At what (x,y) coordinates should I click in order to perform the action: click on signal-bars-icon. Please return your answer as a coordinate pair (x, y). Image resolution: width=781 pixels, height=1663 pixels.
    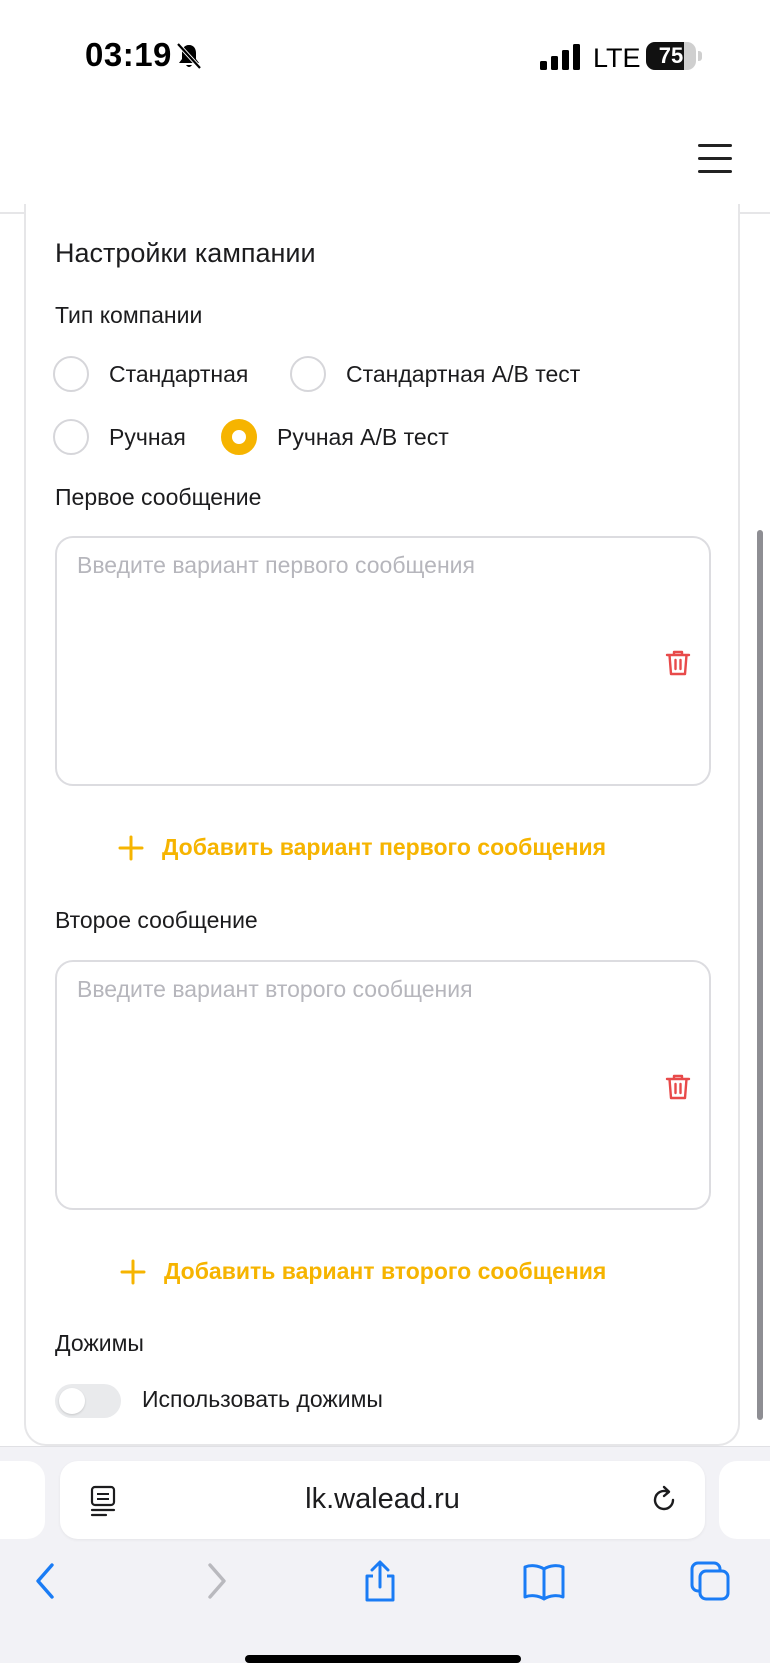
    Looking at the image, I should click on (560, 57).